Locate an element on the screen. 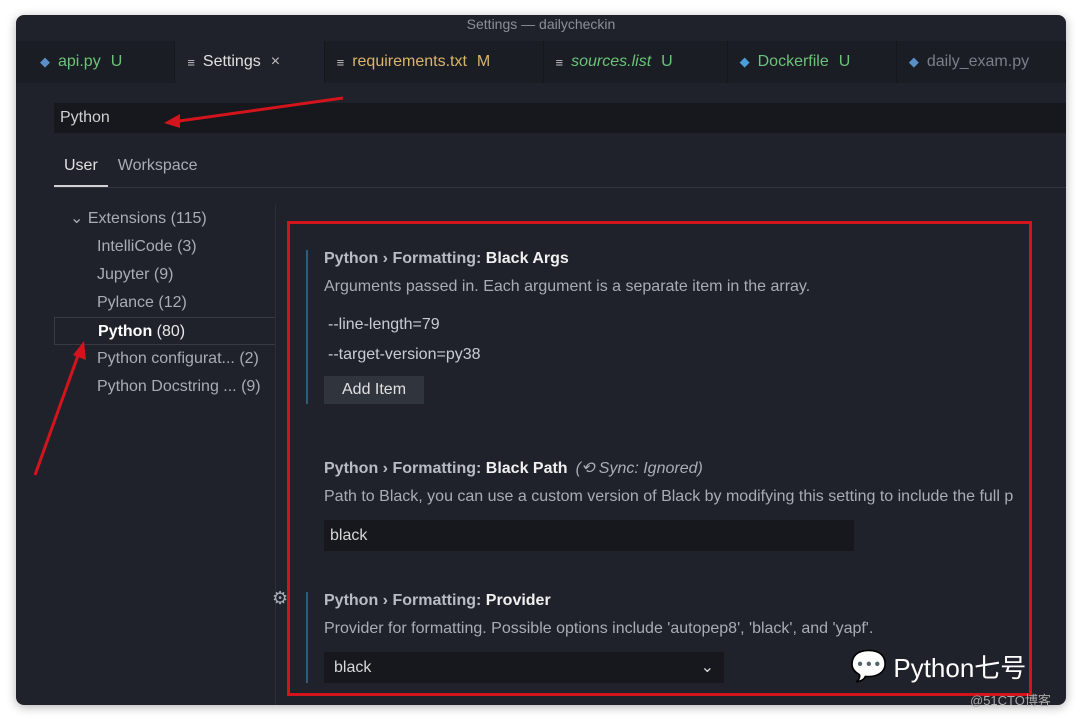 This screenshot has height=719, width=1080. arrow-to-search is located at coordinates (257, 110).